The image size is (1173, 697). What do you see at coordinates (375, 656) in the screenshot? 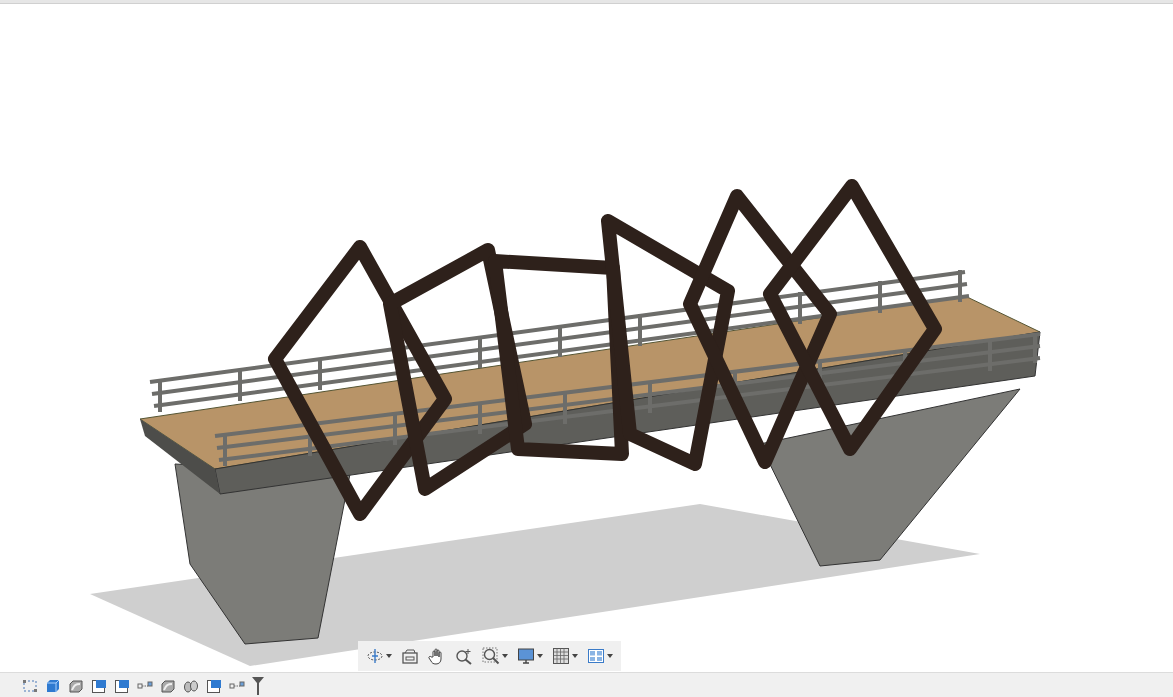
I see `orbit-icon` at bounding box center [375, 656].